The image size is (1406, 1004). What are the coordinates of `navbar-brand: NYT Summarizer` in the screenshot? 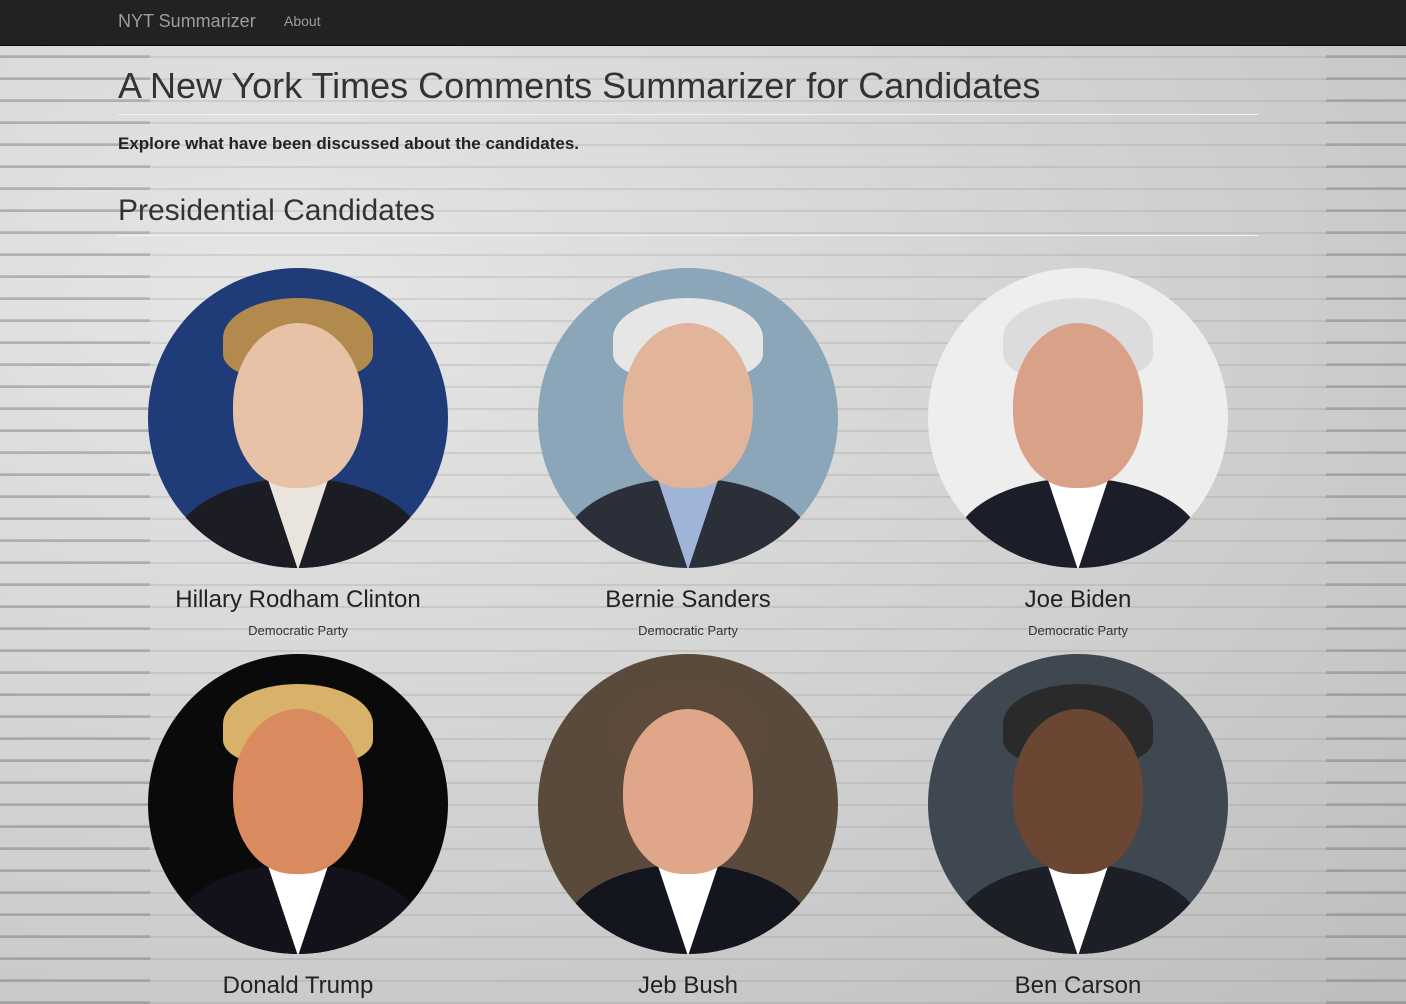 It's located at (187, 21).